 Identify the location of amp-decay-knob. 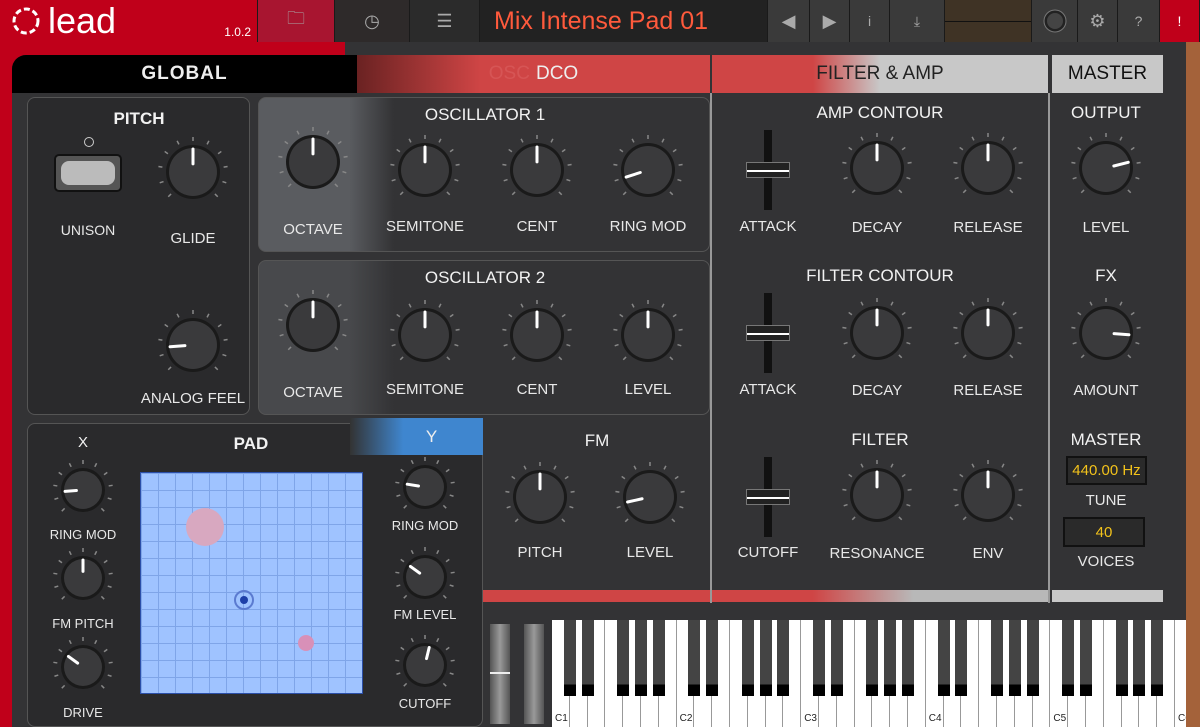
(877, 170).